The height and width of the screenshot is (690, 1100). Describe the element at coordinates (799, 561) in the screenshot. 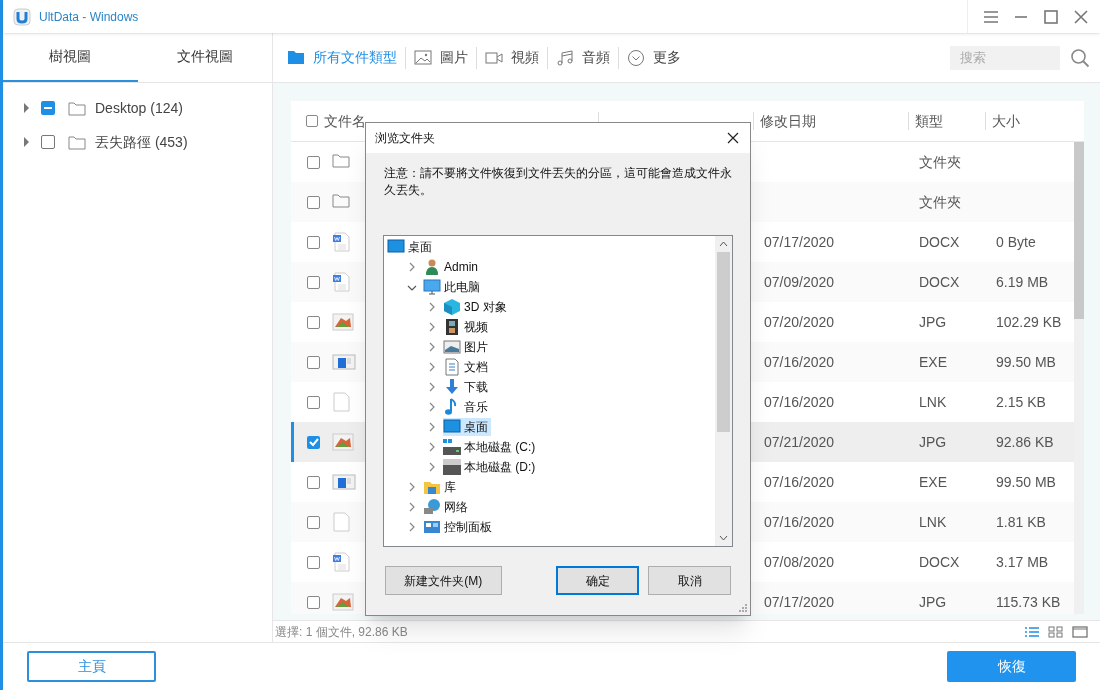

I see `table-cell: 07/08/2020` at that location.